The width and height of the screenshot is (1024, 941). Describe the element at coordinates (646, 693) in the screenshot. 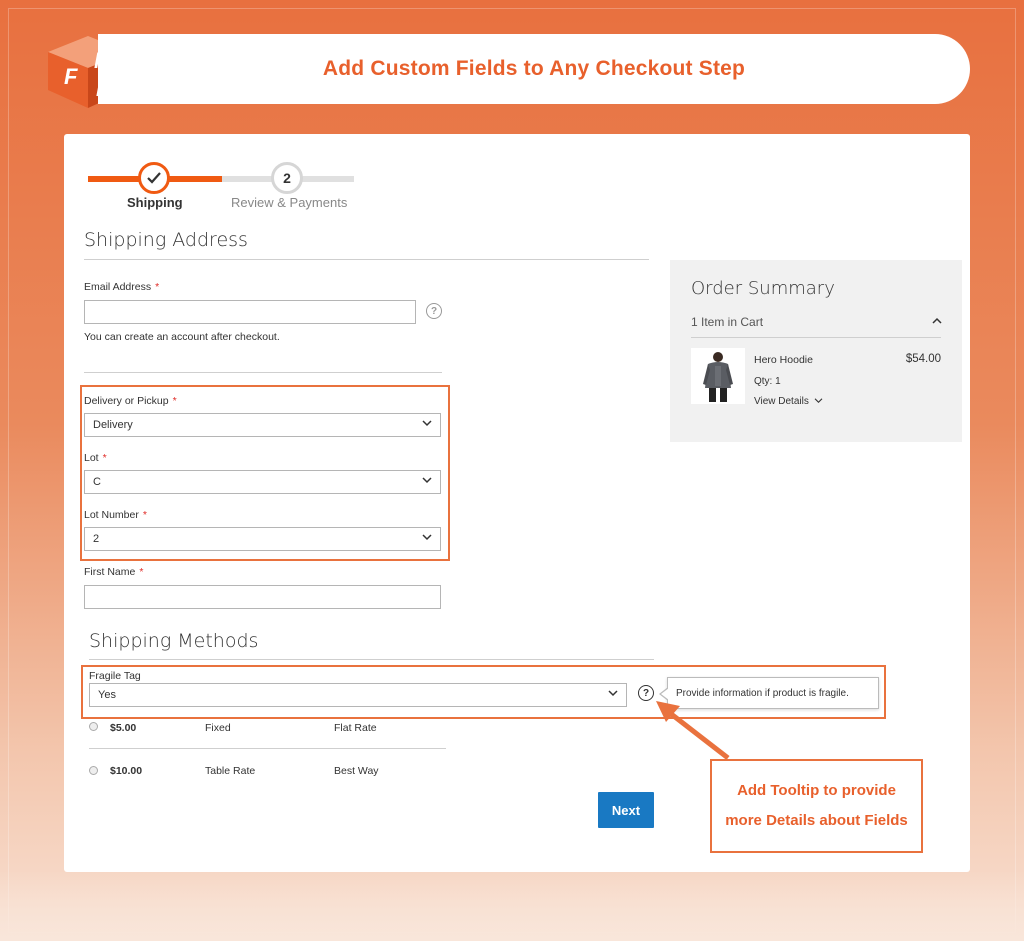

I see `fragile-help-icon: ?` at that location.